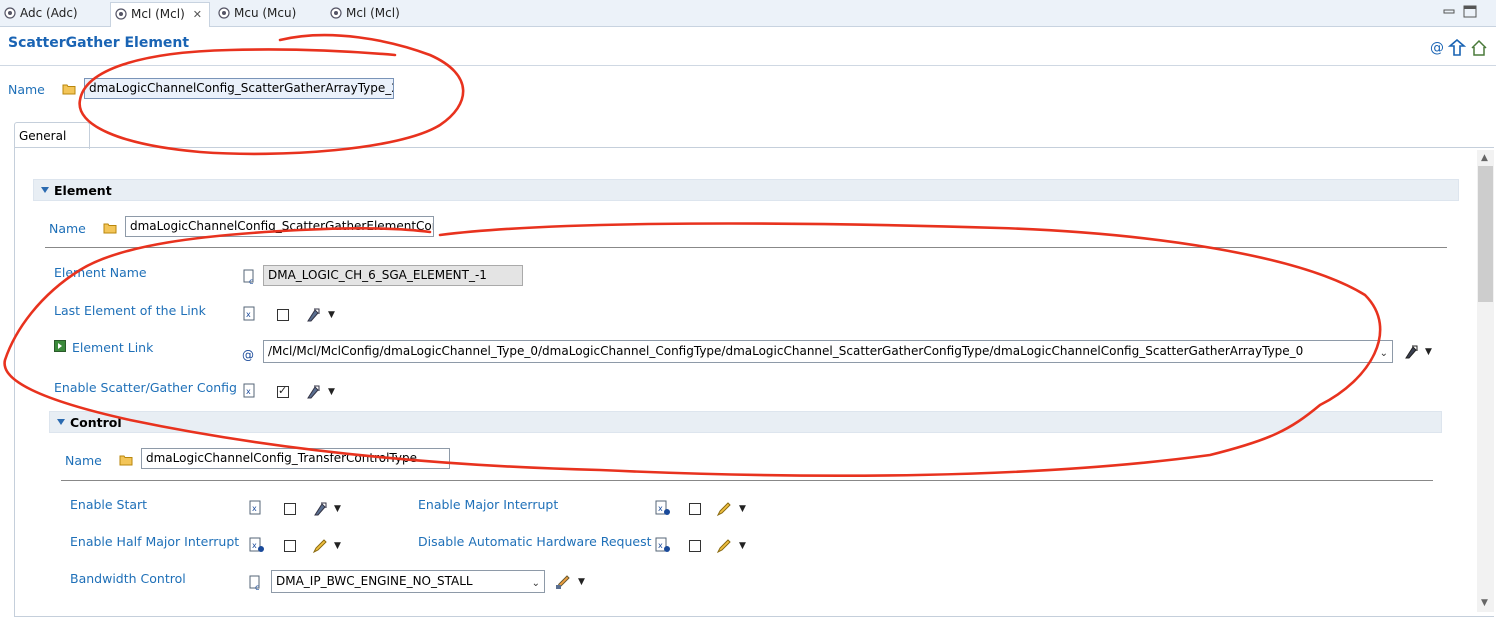 This screenshot has width=1496, height=621. I want to click on tab-mcu: Mcu (Mcu), so click(268, 13).